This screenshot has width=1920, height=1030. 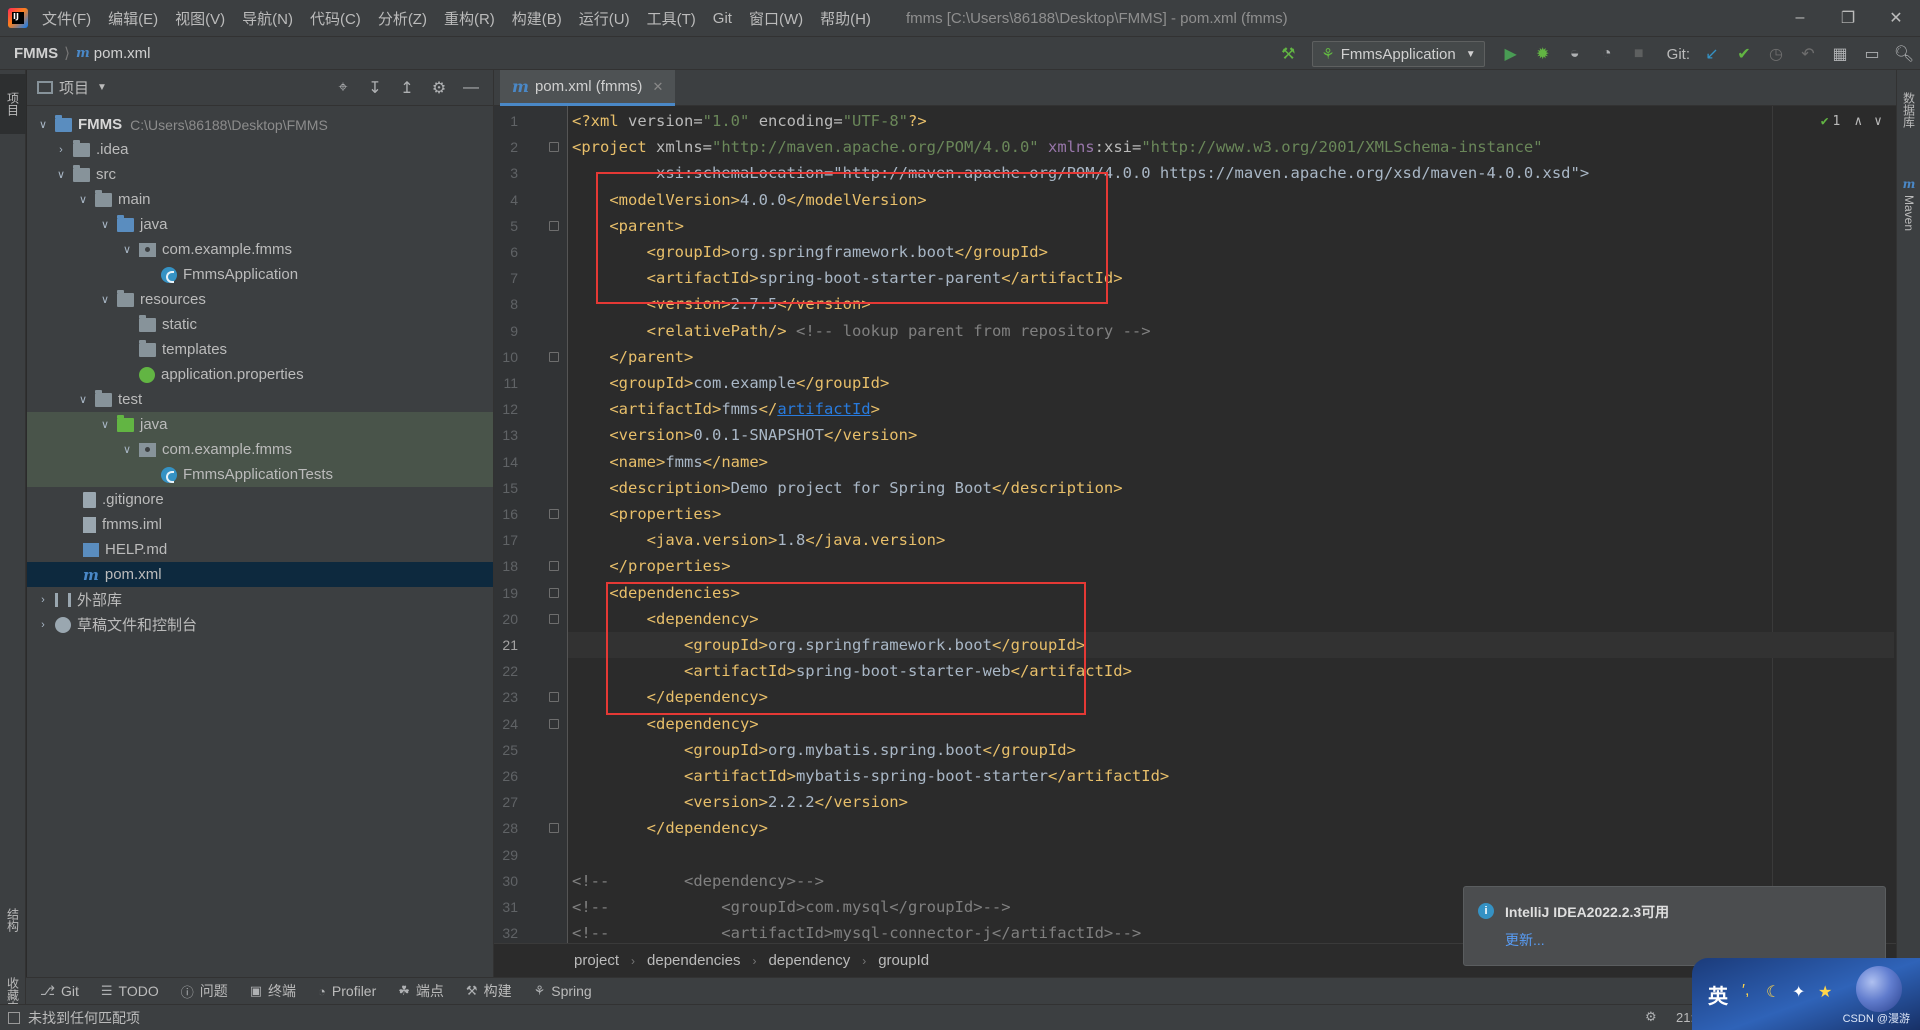 What do you see at coordinates (588, 88) in the screenshot?
I see `tab-pom-xml: m pom.xml (fmms) ✕` at bounding box center [588, 88].